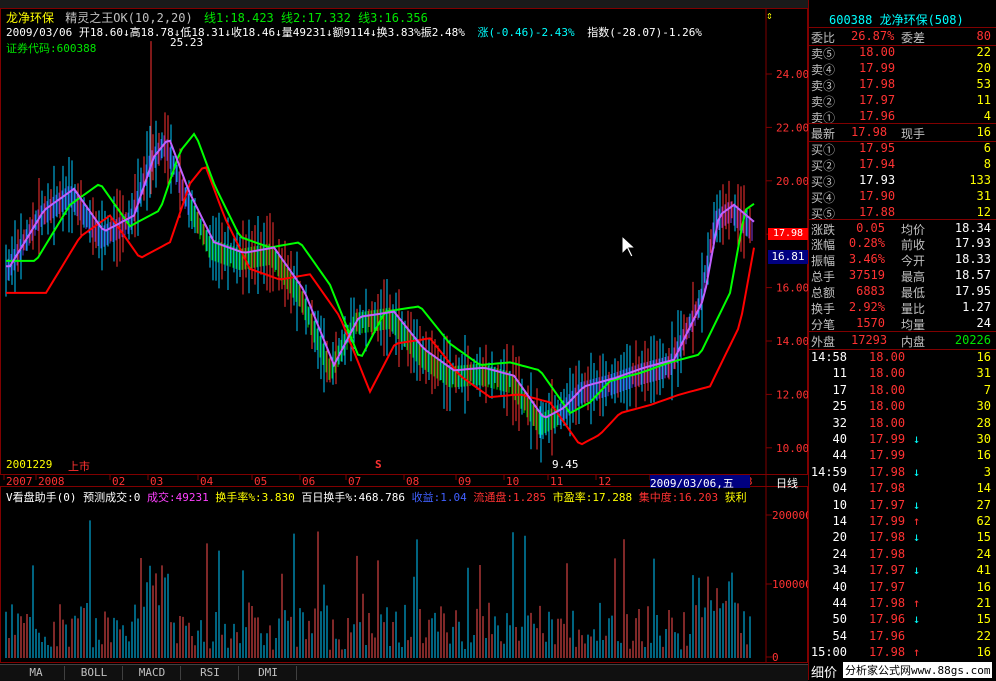 Image resolution: width=996 pixels, height=681 pixels. I want to click on now-vol: 16, so click(983, 132).